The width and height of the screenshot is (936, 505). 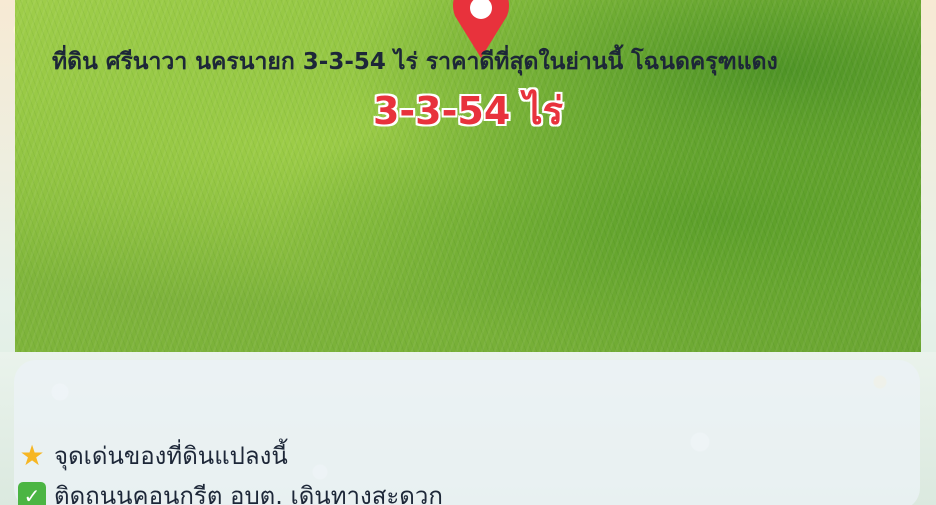 I want to click on highlights-heading-row: ★ จุดเด่นของที่ดินแปลงนี้, so click(x=153, y=455).